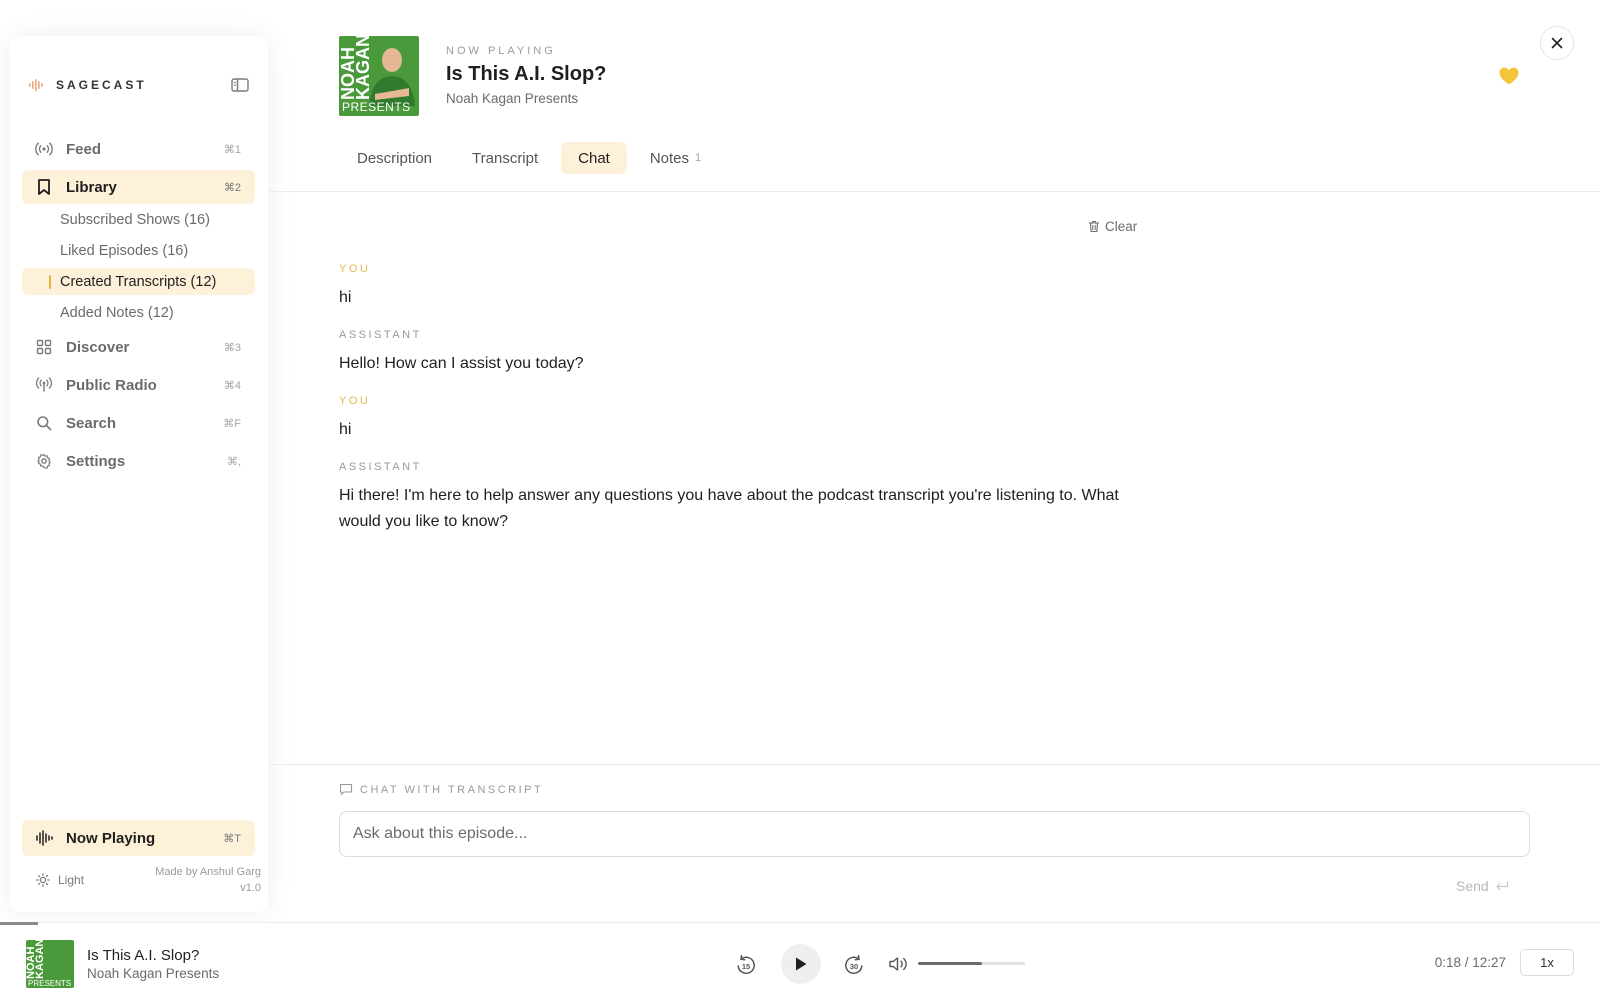  Describe the element at coordinates (143, 955) in the screenshot. I see `player-title: Is This A.I. Slop?` at that location.